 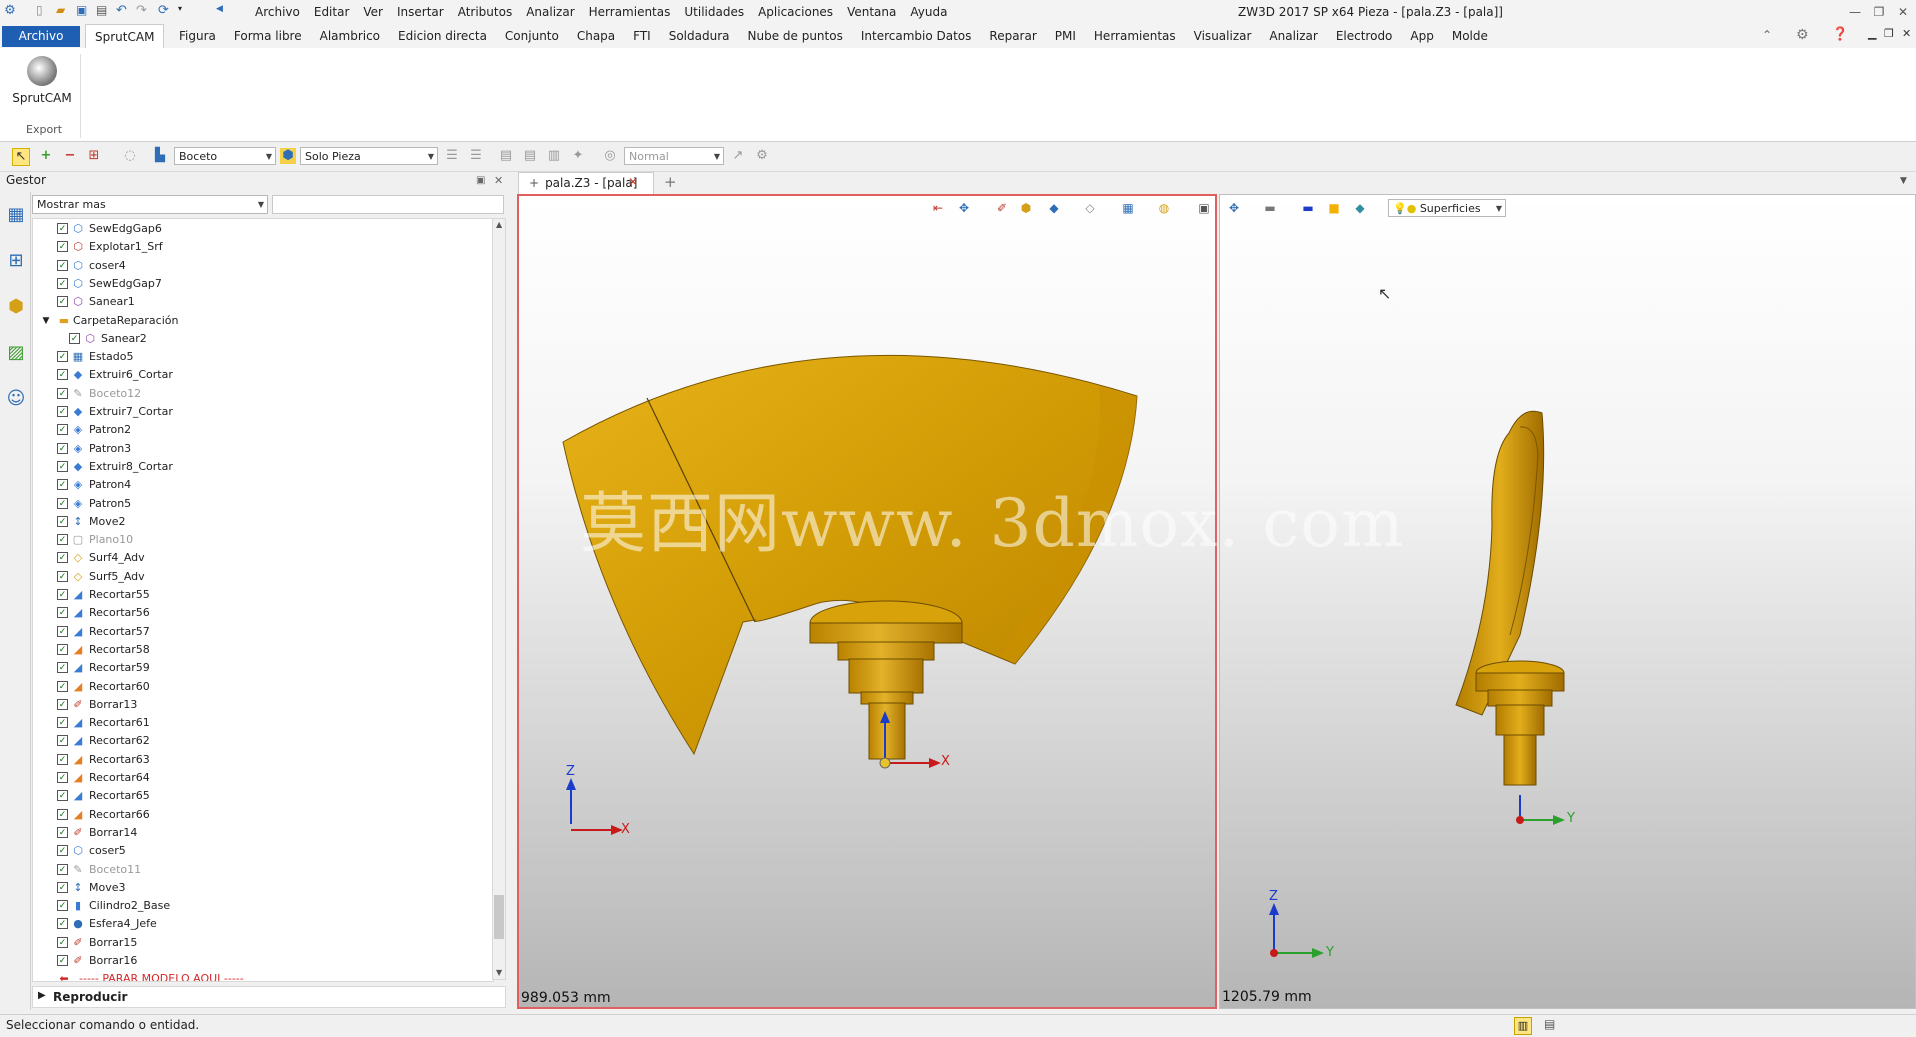 I want to click on tree-row: ✓ ◈ Patron4, so click(x=263, y=485).